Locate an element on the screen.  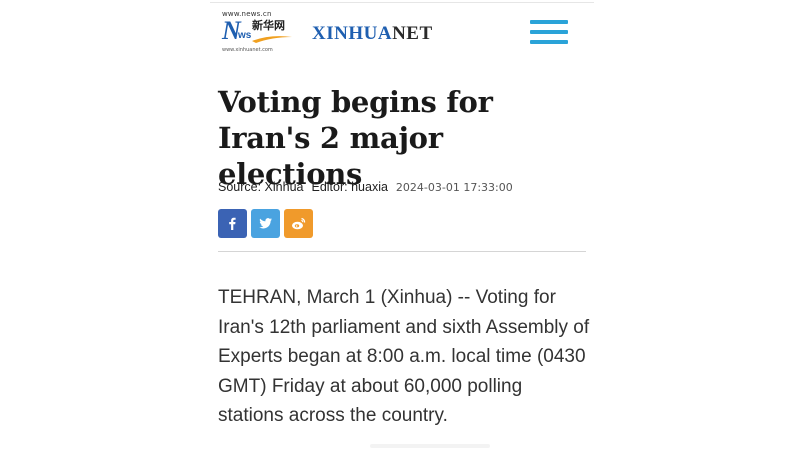
twitter-share-button is located at coordinates (265, 223).